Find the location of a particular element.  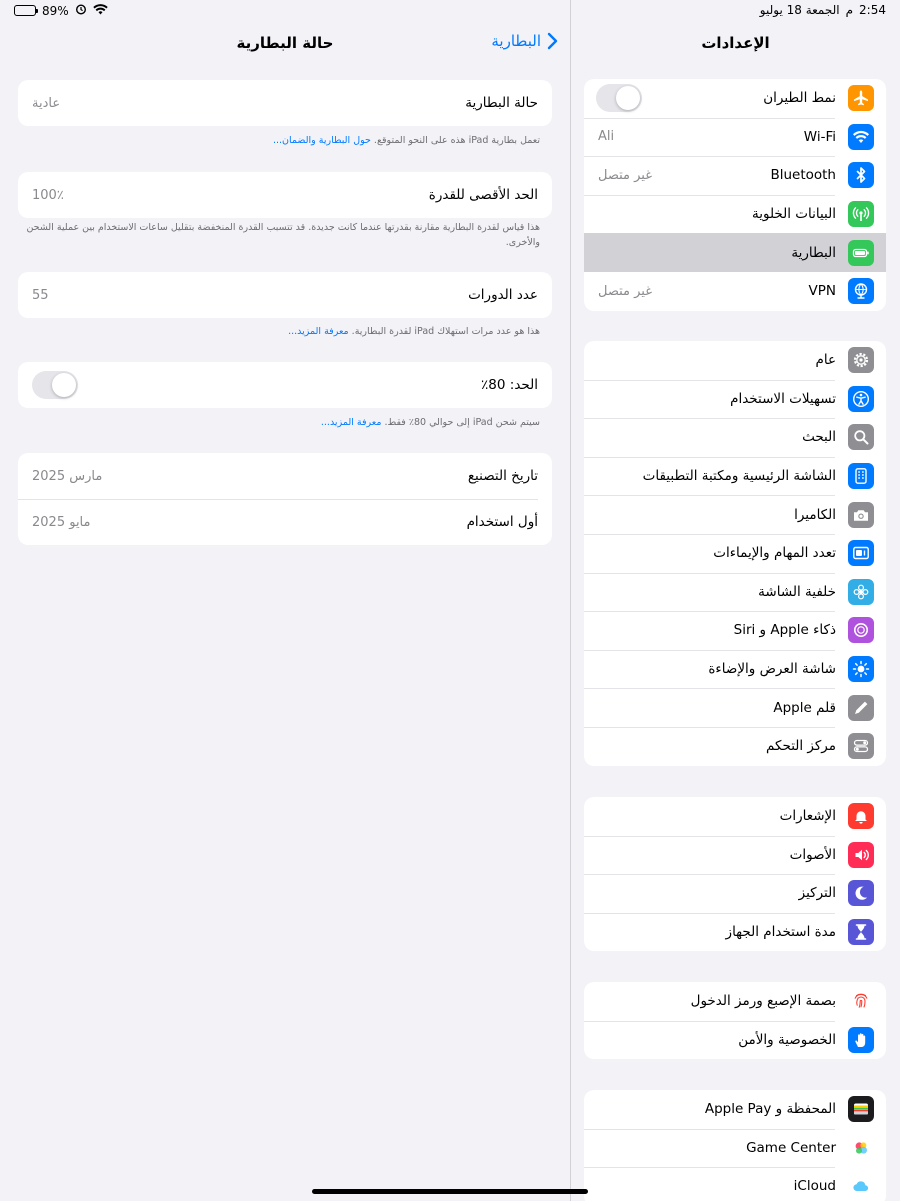

sidebar-item-sounds: الأصوات is located at coordinates (735, 855).